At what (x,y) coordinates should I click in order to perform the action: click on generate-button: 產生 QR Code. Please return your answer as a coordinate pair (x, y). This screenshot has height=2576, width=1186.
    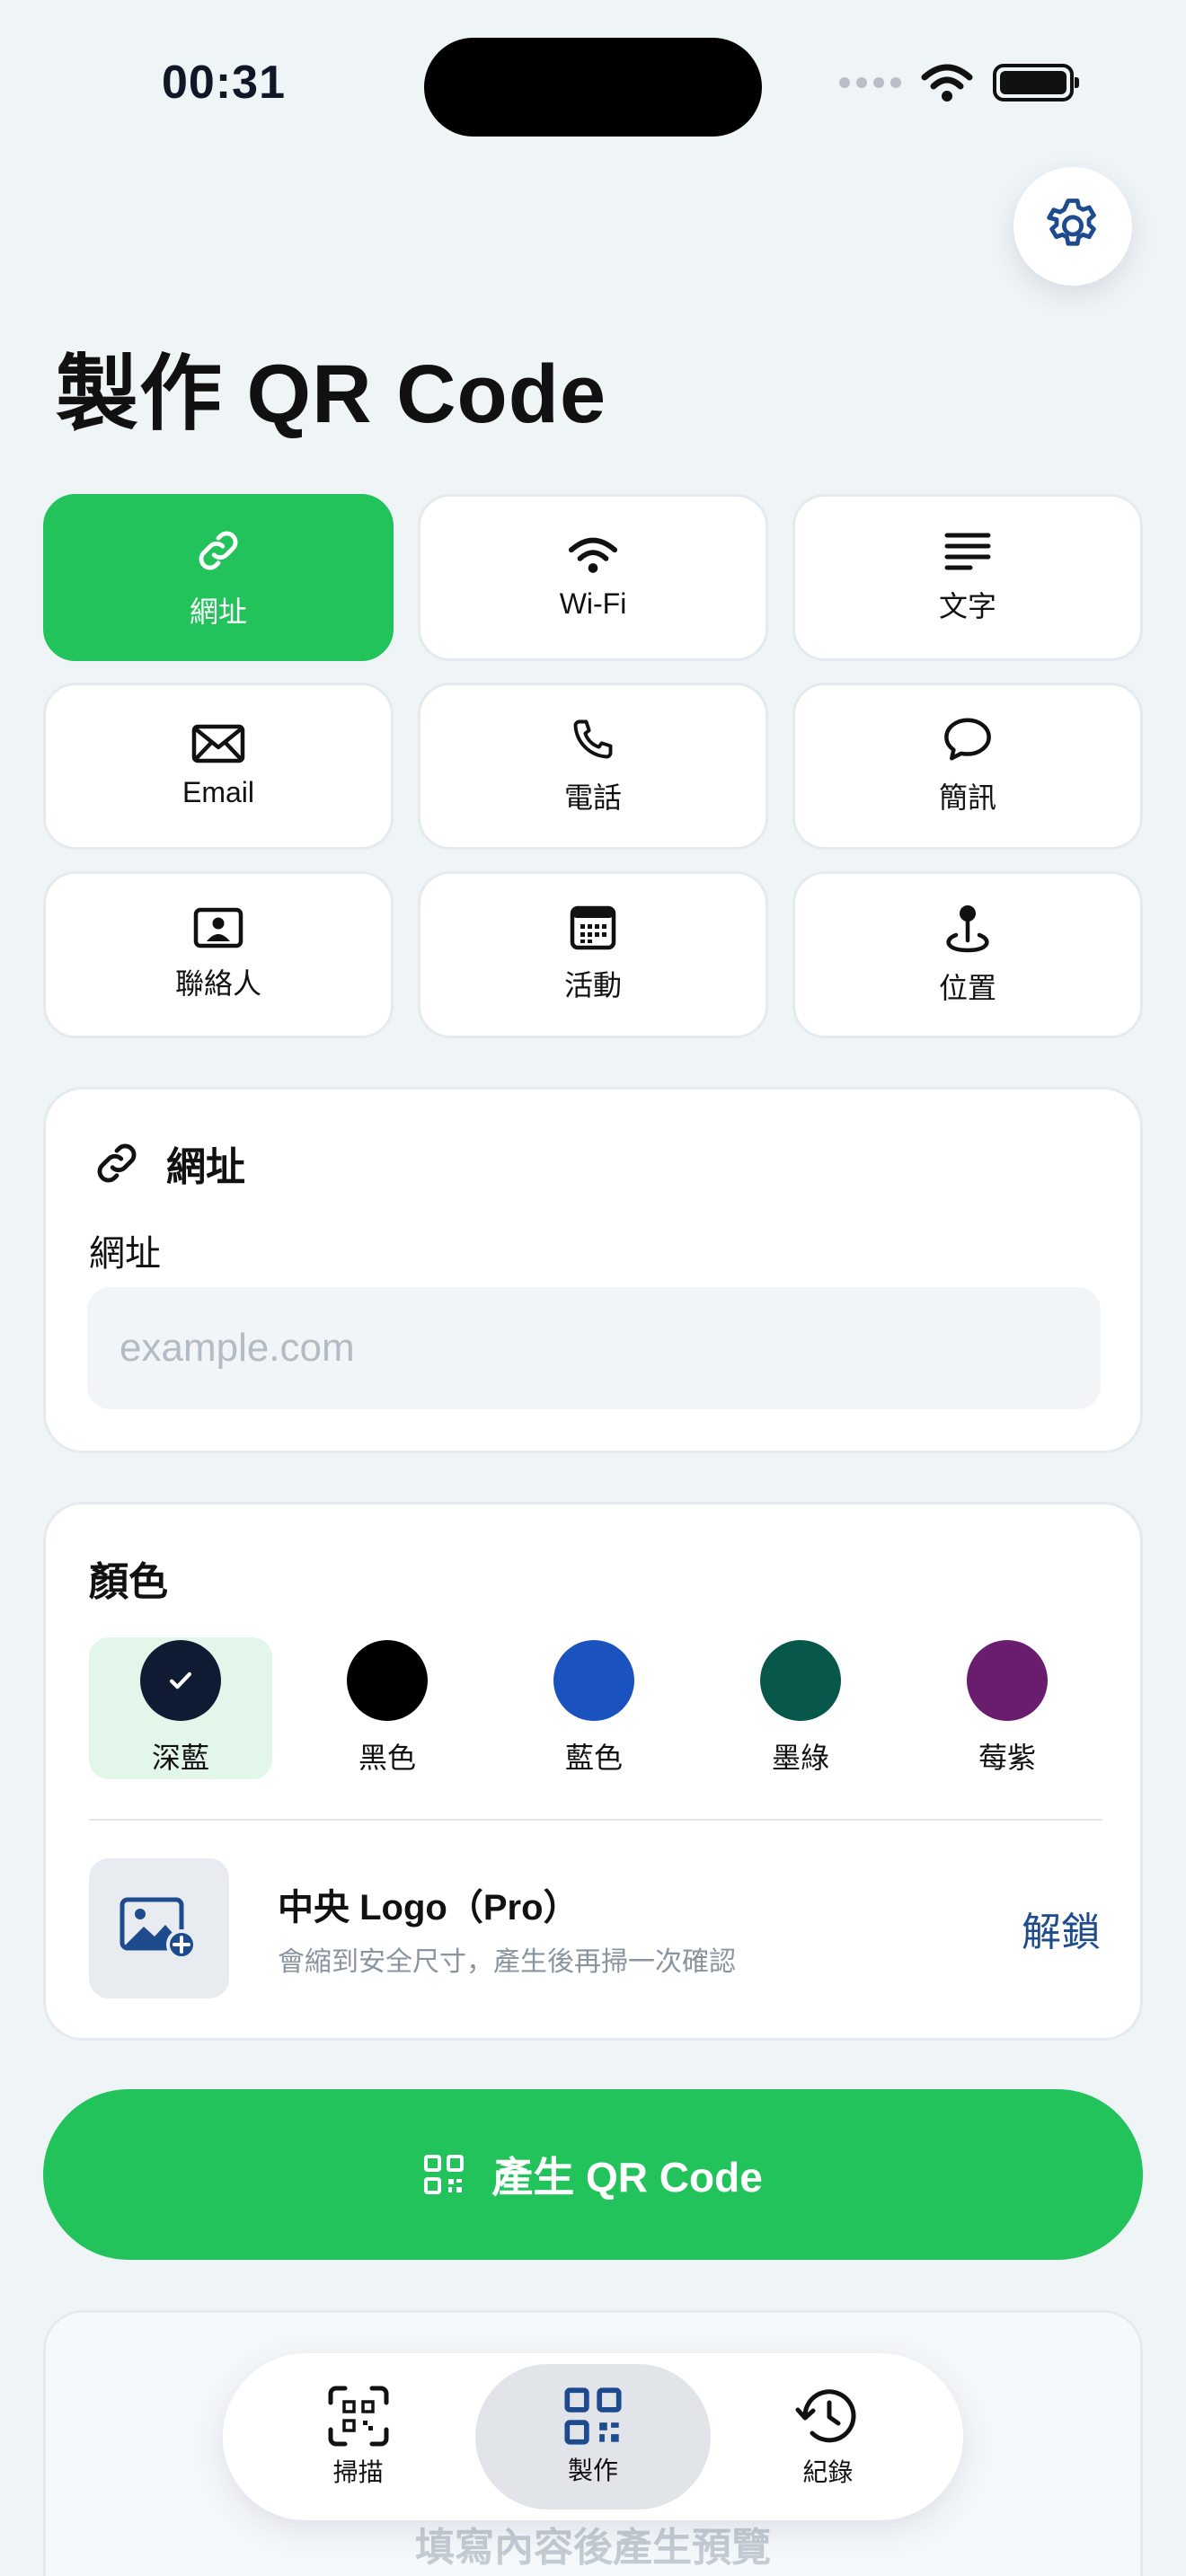
    Looking at the image, I should click on (593, 2174).